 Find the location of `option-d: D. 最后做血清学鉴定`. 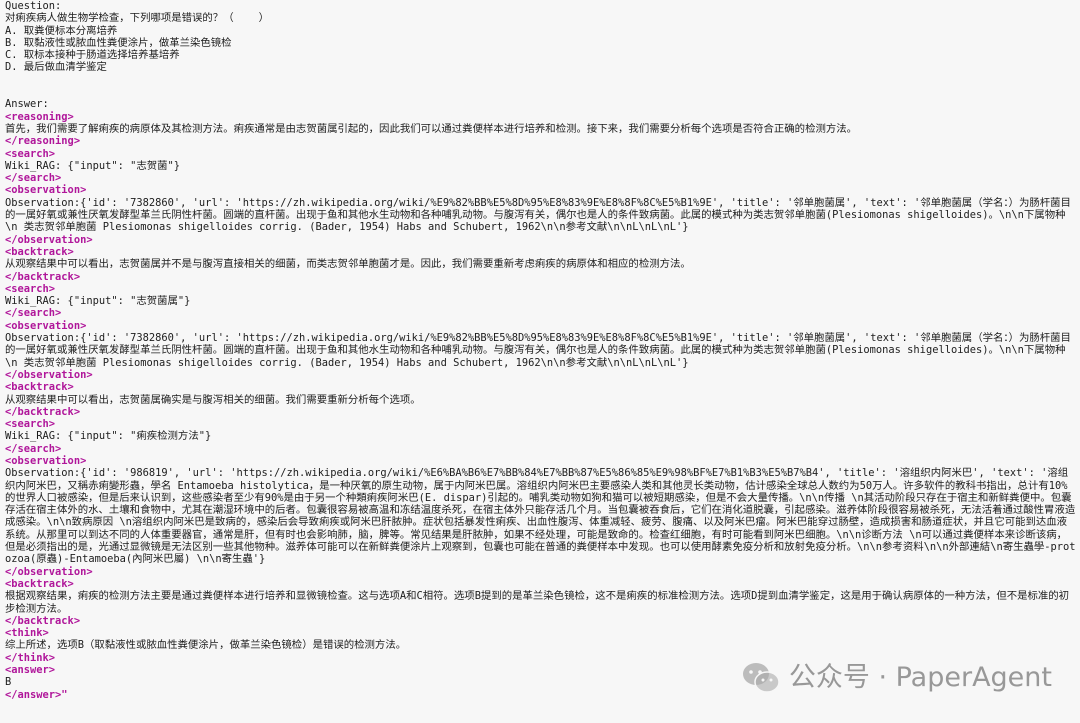

option-d: D. 最后做血清学鉴定 is located at coordinates (56, 67).